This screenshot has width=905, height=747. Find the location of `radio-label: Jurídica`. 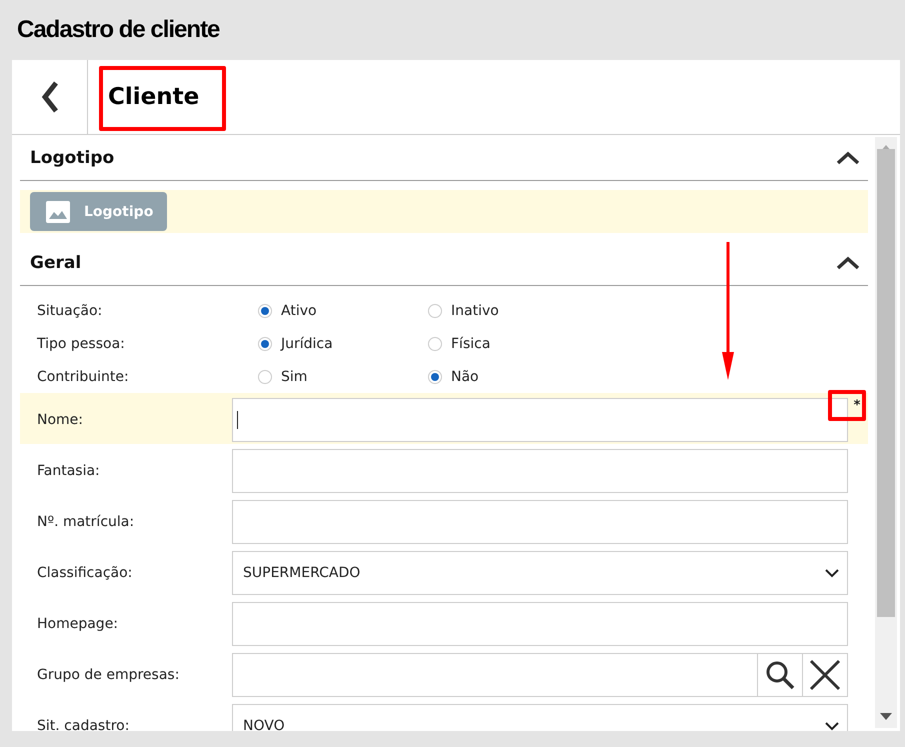

radio-label: Jurídica is located at coordinates (307, 344).